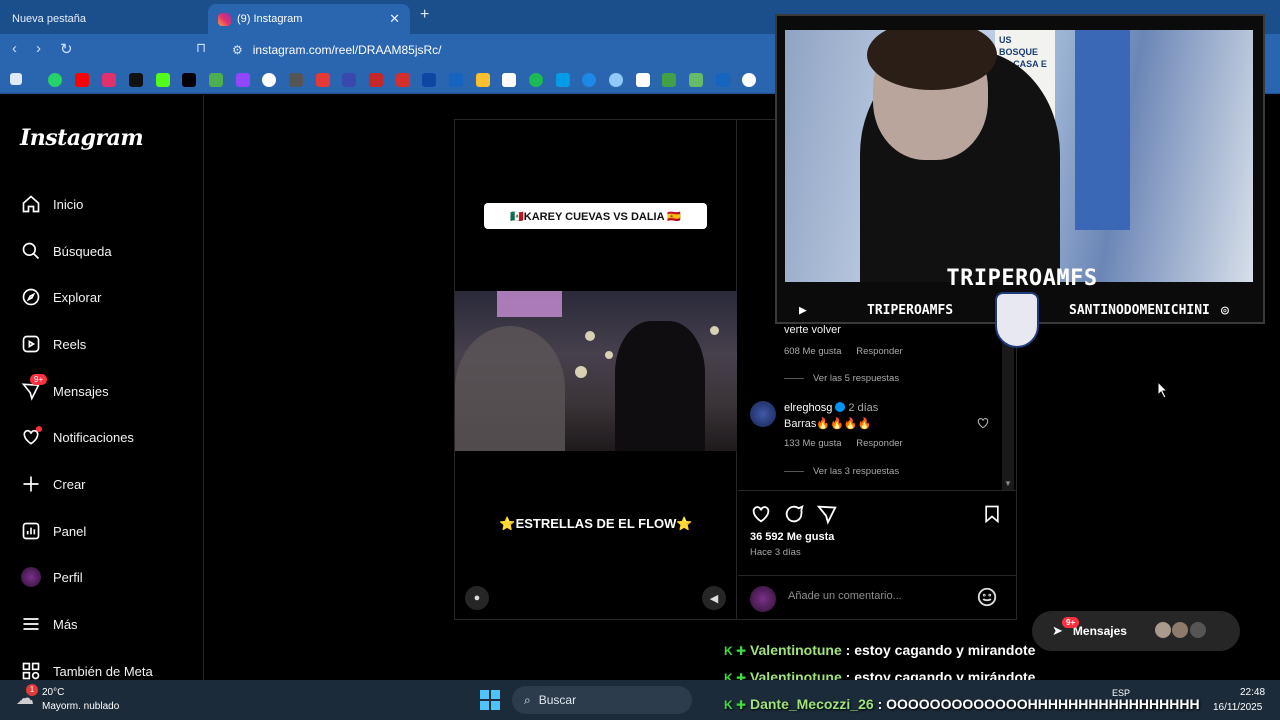  What do you see at coordinates (70, 531) in the screenshot?
I see `nav-label: Panel` at bounding box center [70, 531].